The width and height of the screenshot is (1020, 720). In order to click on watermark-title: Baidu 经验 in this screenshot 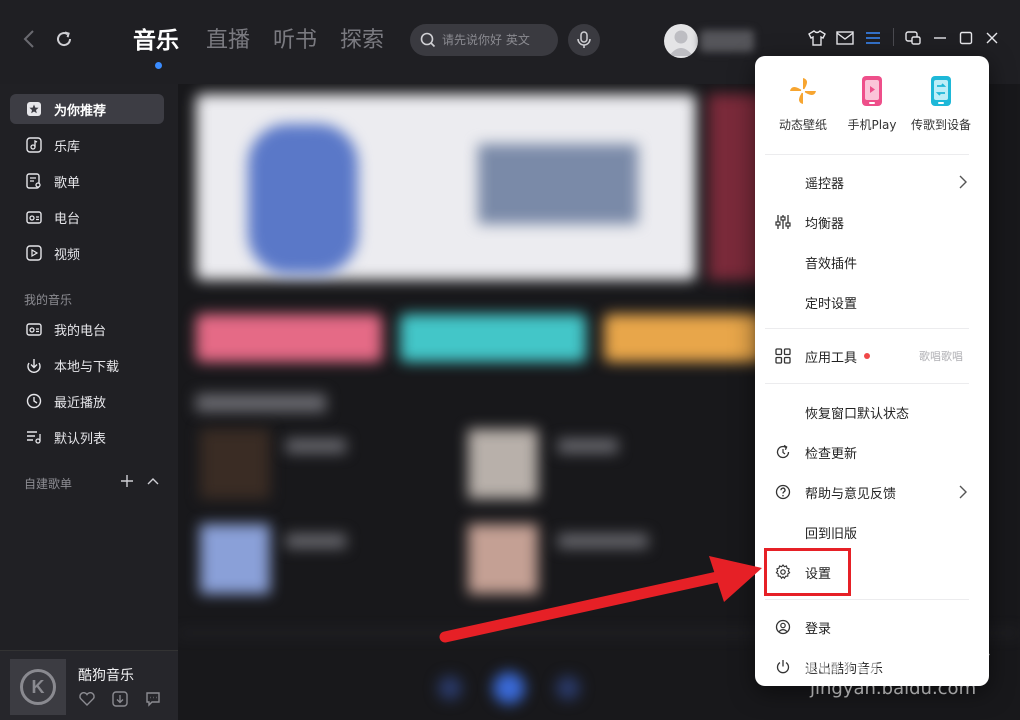, I will do `click(890, 661)`.